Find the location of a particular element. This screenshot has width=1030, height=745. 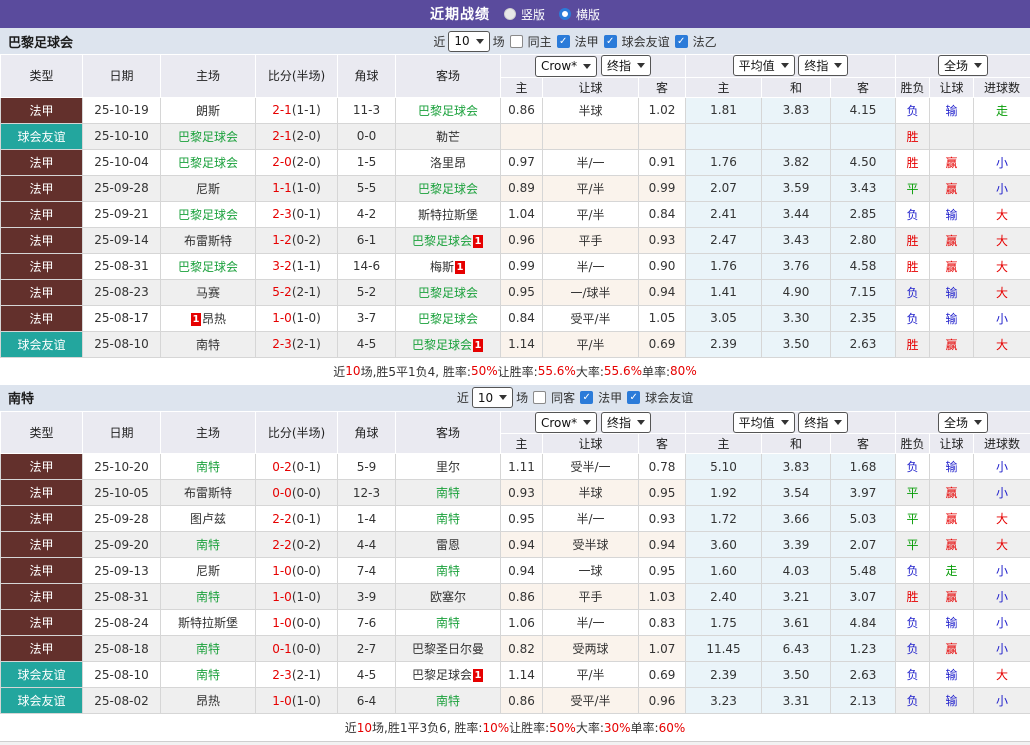

avg-home-cell: 3.23 is located at coordinates (724, 701).